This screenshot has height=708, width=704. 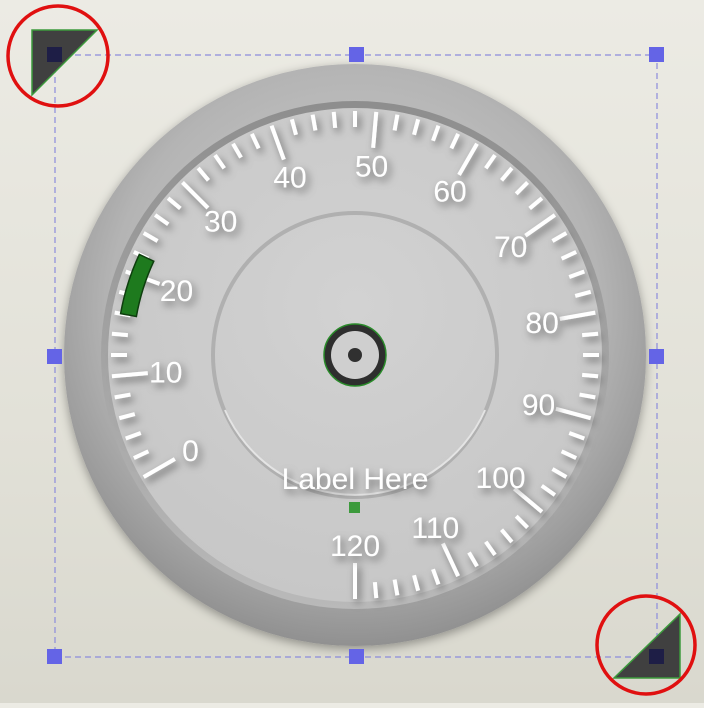 I want to click on scale-label: 100, so click(x=501, y=478).